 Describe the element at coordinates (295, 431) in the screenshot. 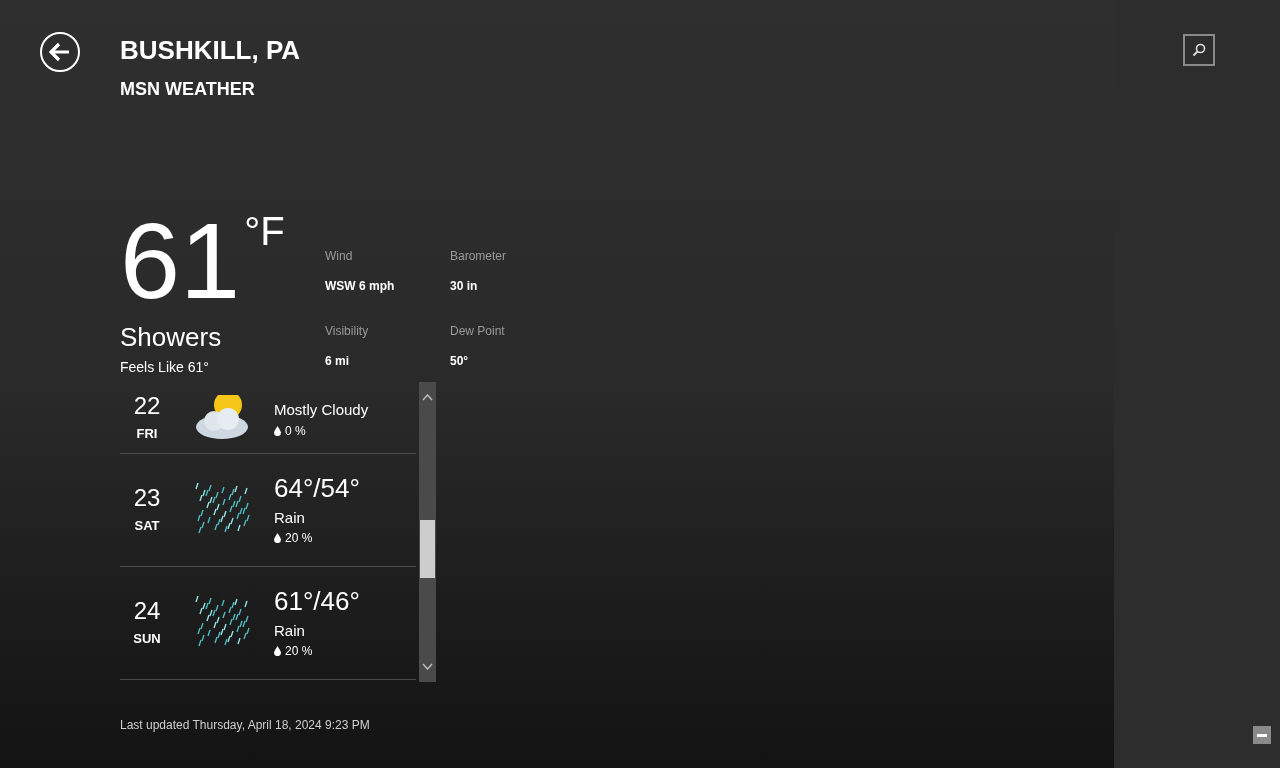

I see `precipitation-chance: 0 %` at that location.